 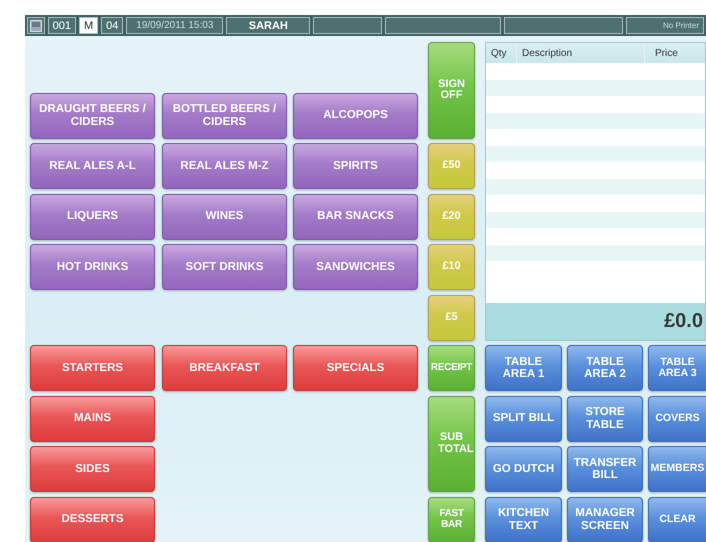 I want to click on function-button: STORE TABLE, so click(x=605, y=419).